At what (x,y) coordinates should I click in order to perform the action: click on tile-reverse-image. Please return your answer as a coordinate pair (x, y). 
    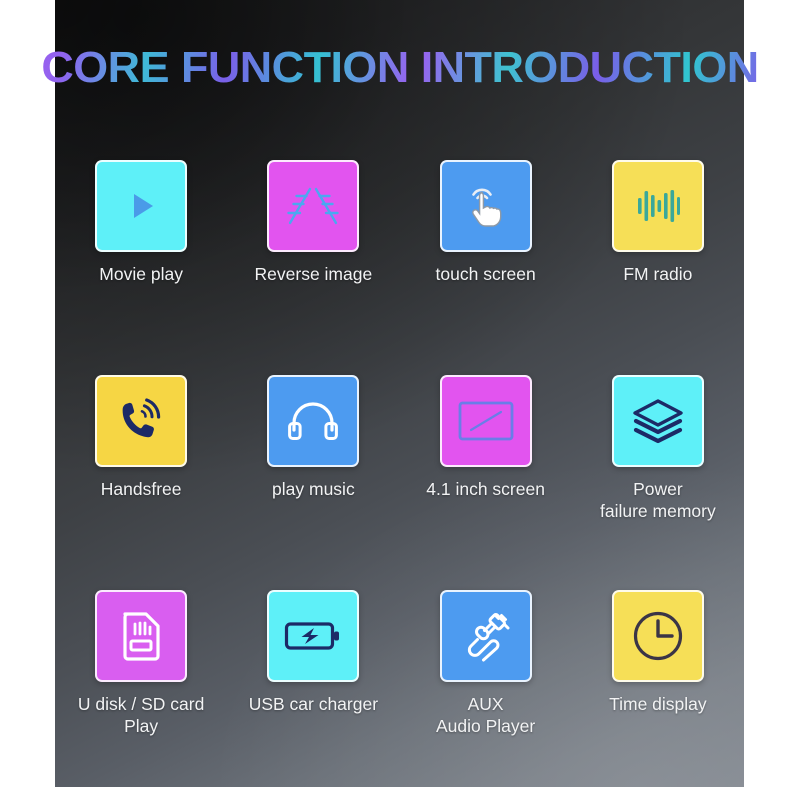
    Looking at the image, I should click on (313, 206).